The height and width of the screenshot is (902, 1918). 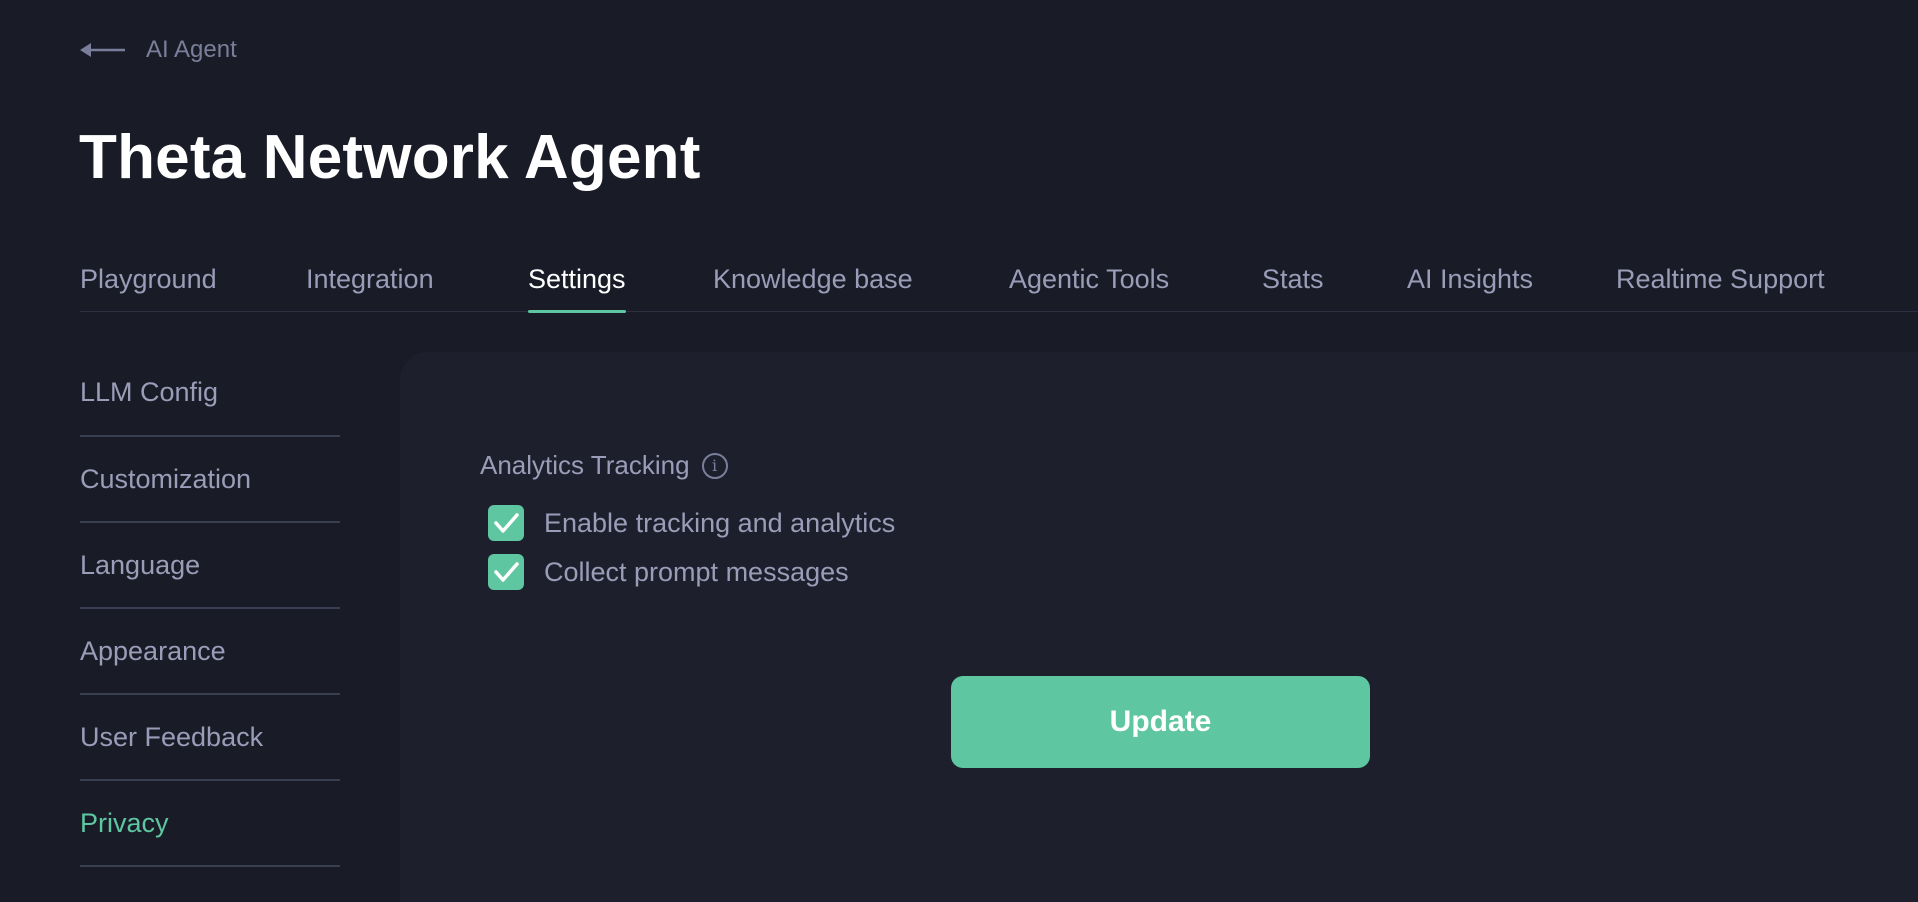 What do you see at coordinates (390, 157) in the screenshot?
I see `page-title: Theta Network Agent` at bounding box center [390, 157].